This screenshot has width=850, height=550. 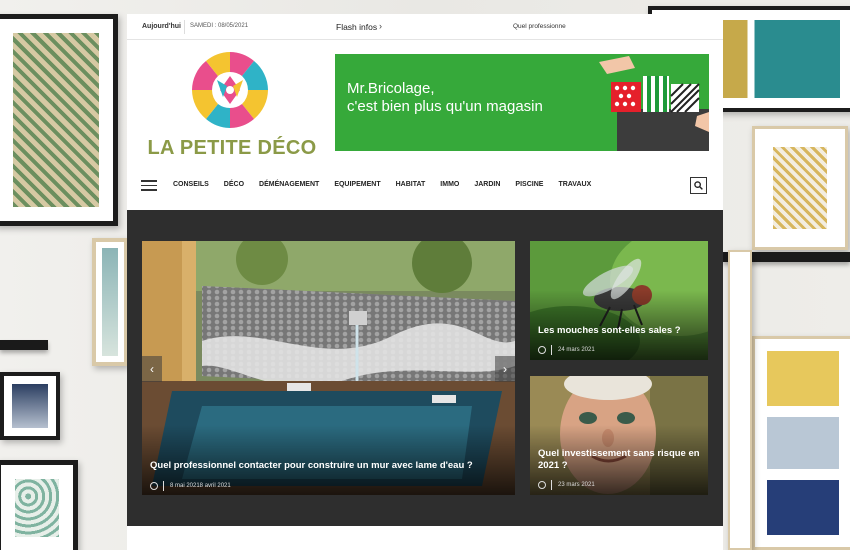 I want to click on current-date: SAMEDI : 08/05/2021, so click(x=219, y=26).